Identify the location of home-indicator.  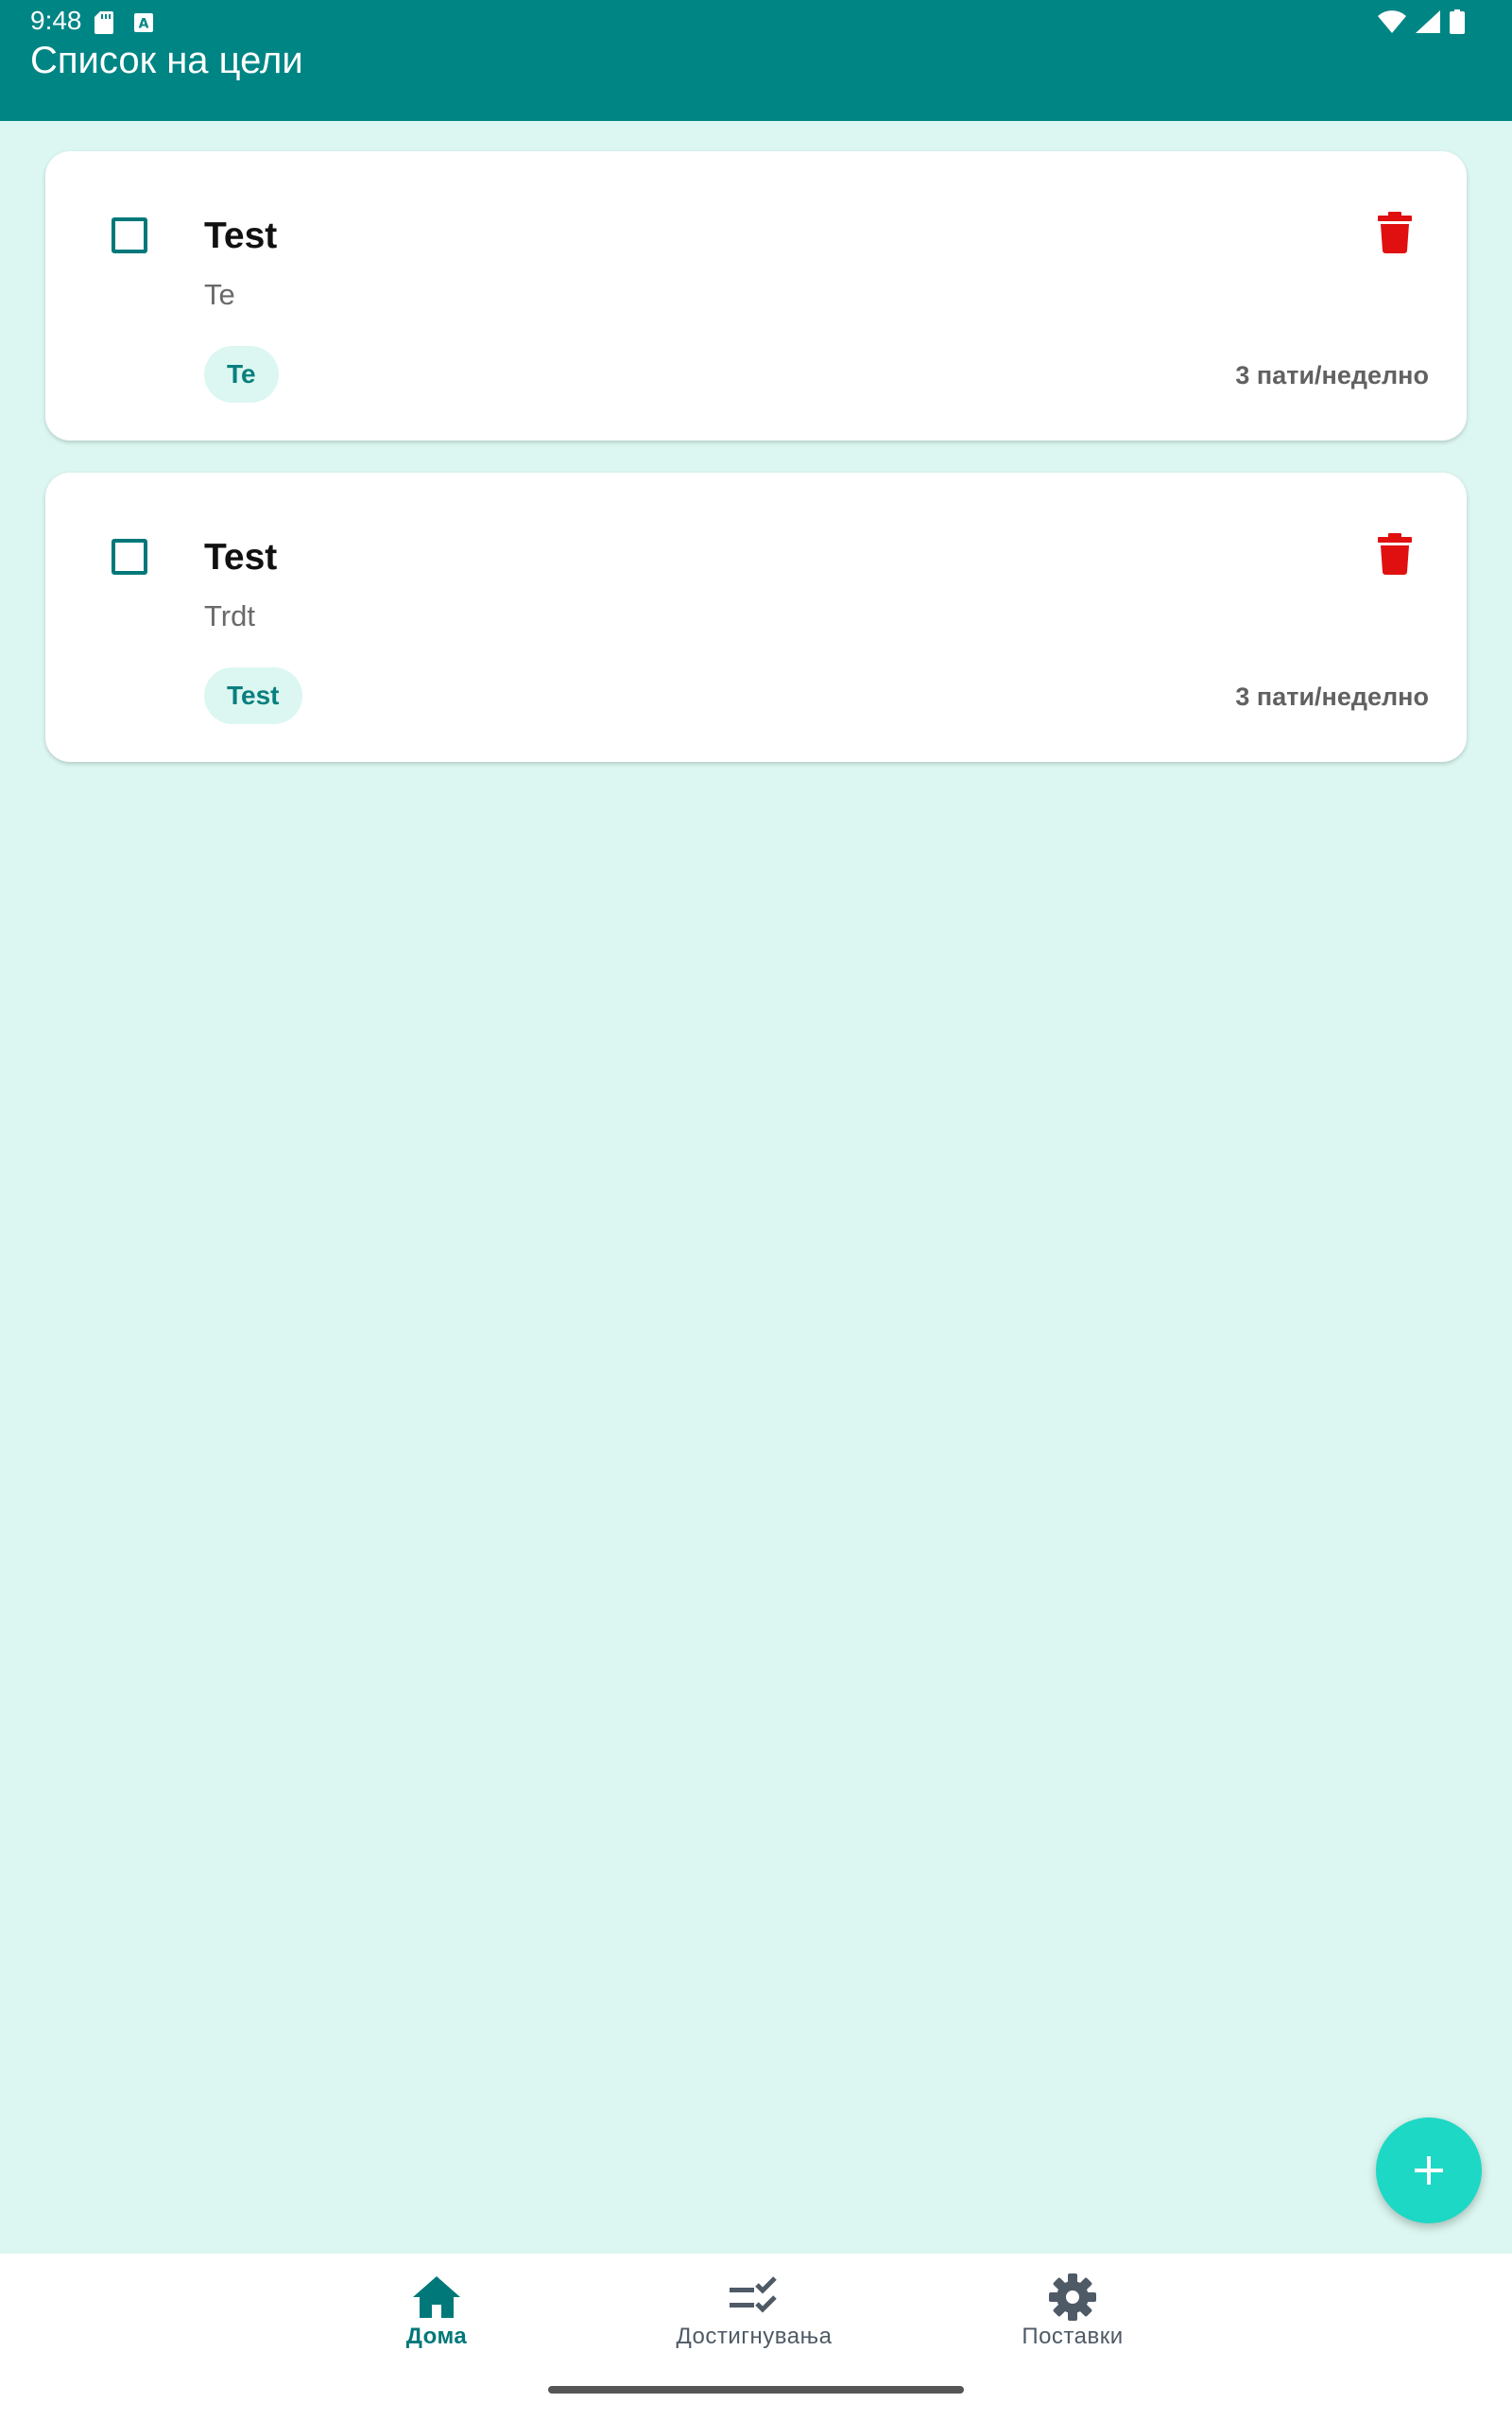
(756, 2390).